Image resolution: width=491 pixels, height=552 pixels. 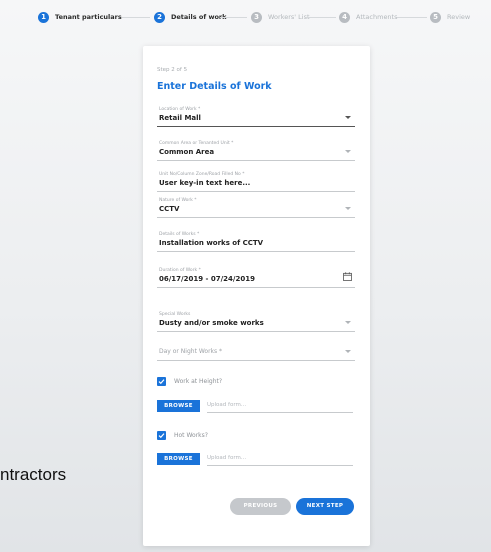 I want to click on hot-works-checkbox, so click(x=161, y=435).